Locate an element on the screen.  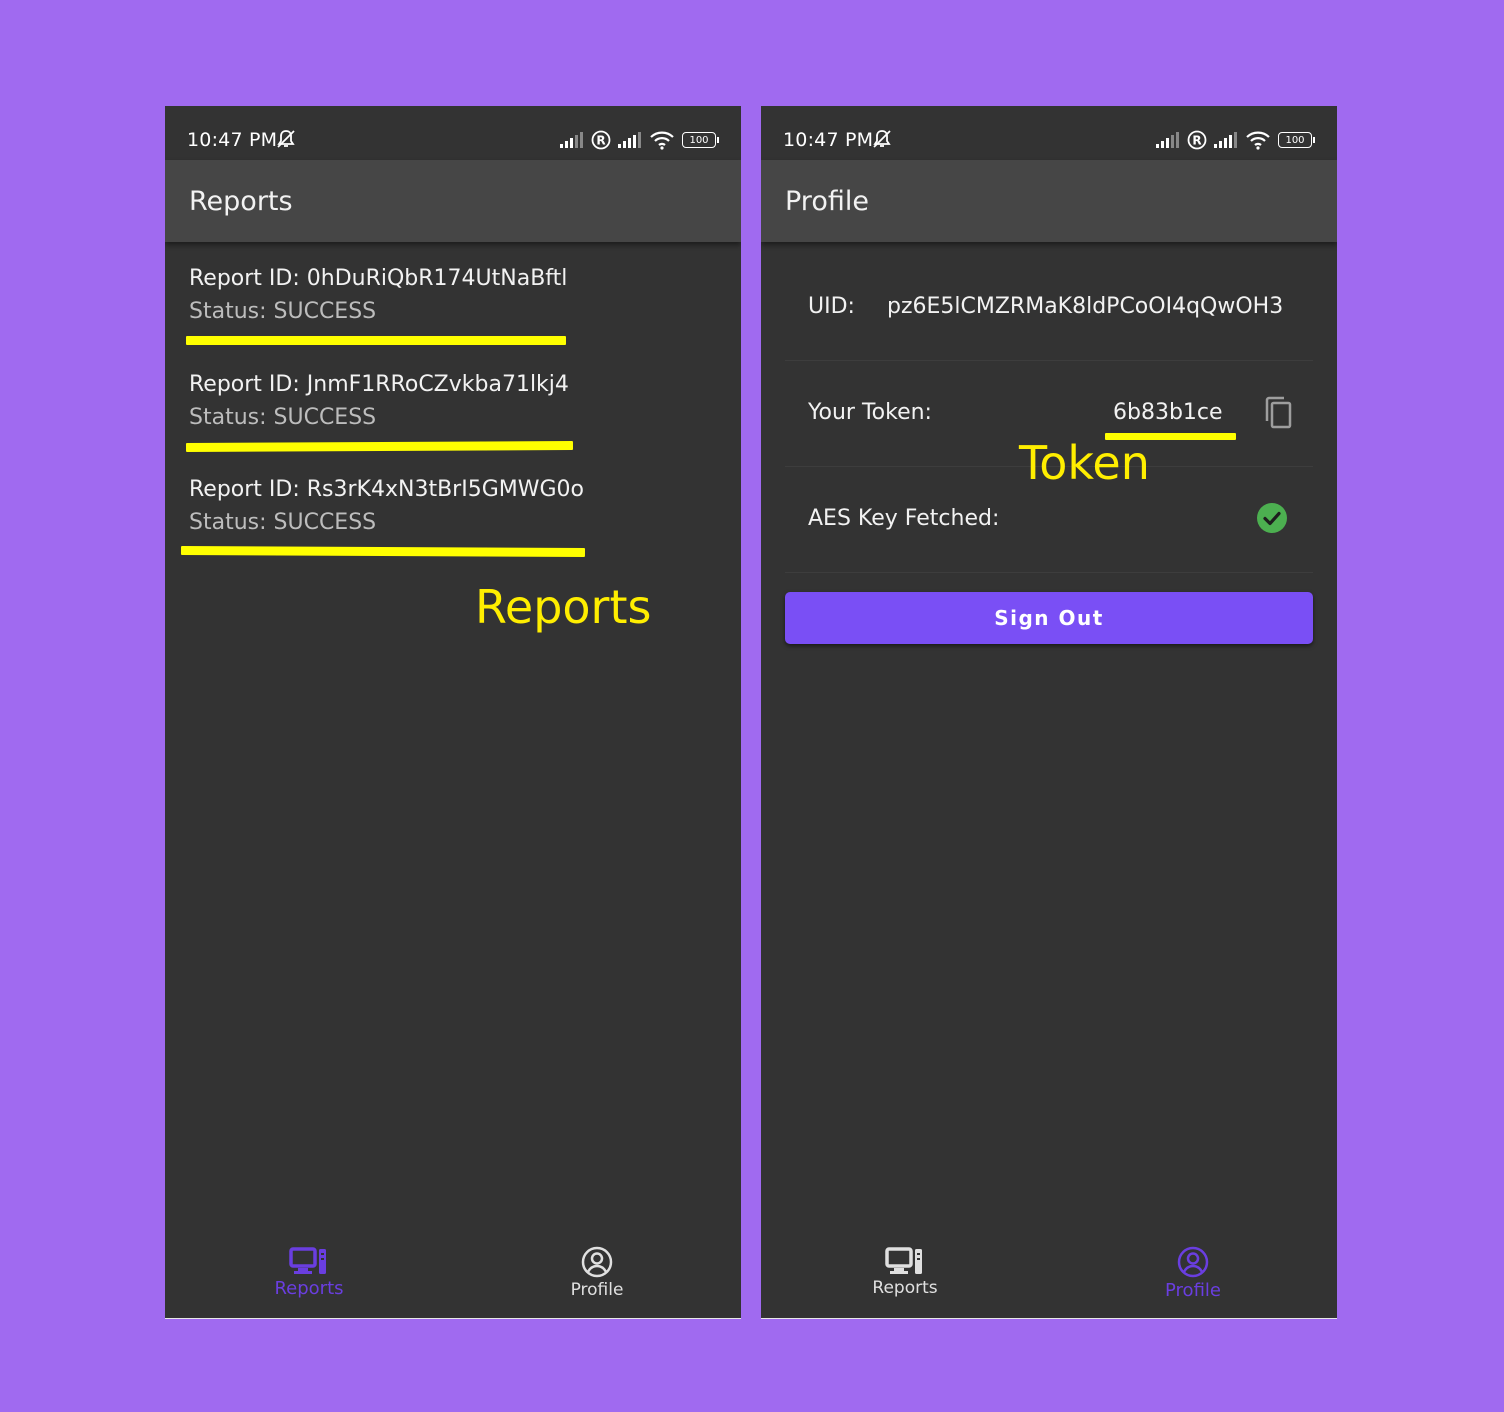
aes-label: AES Key Fetched: is located at coordinates (904, 518).